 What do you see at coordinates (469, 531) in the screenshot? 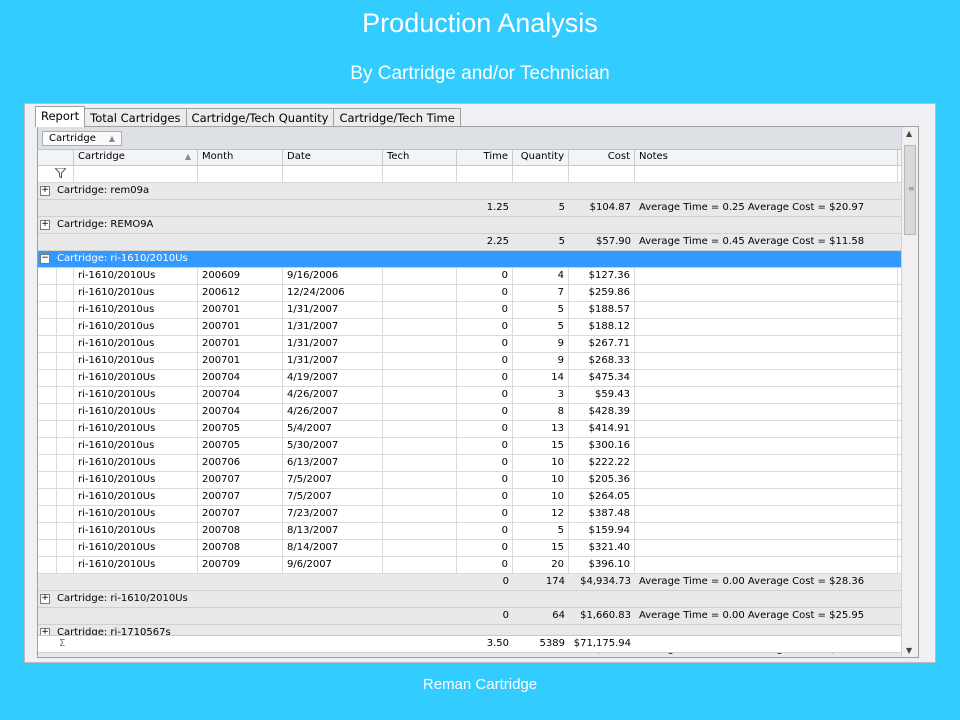
I see `table-row: ri-1610/2010Us 200708 8/13/2007 0 5 $159.94` at bounding box center [469, 531].